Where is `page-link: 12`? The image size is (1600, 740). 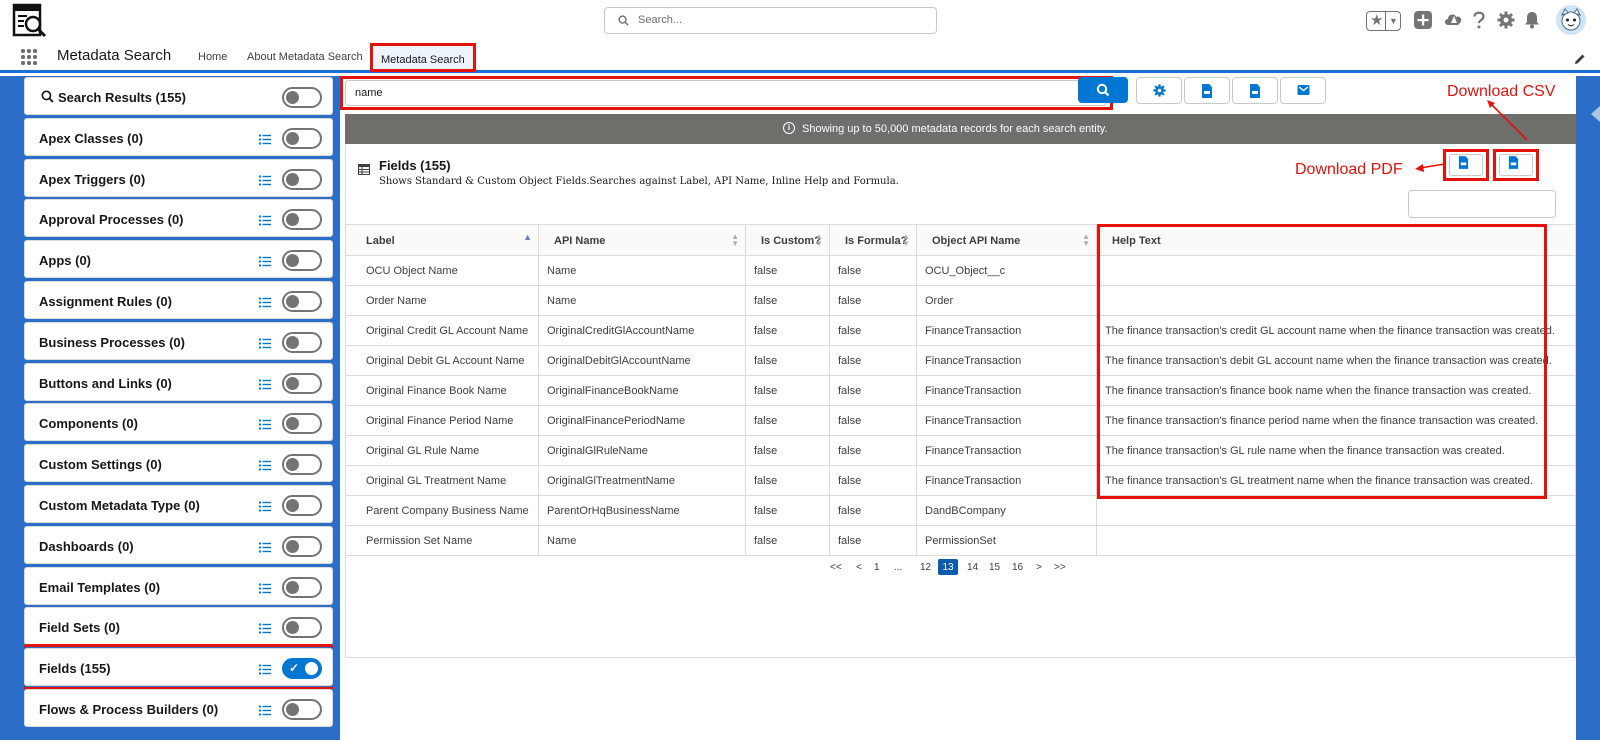 page-link: 12 is located at coordinates (925, 567).